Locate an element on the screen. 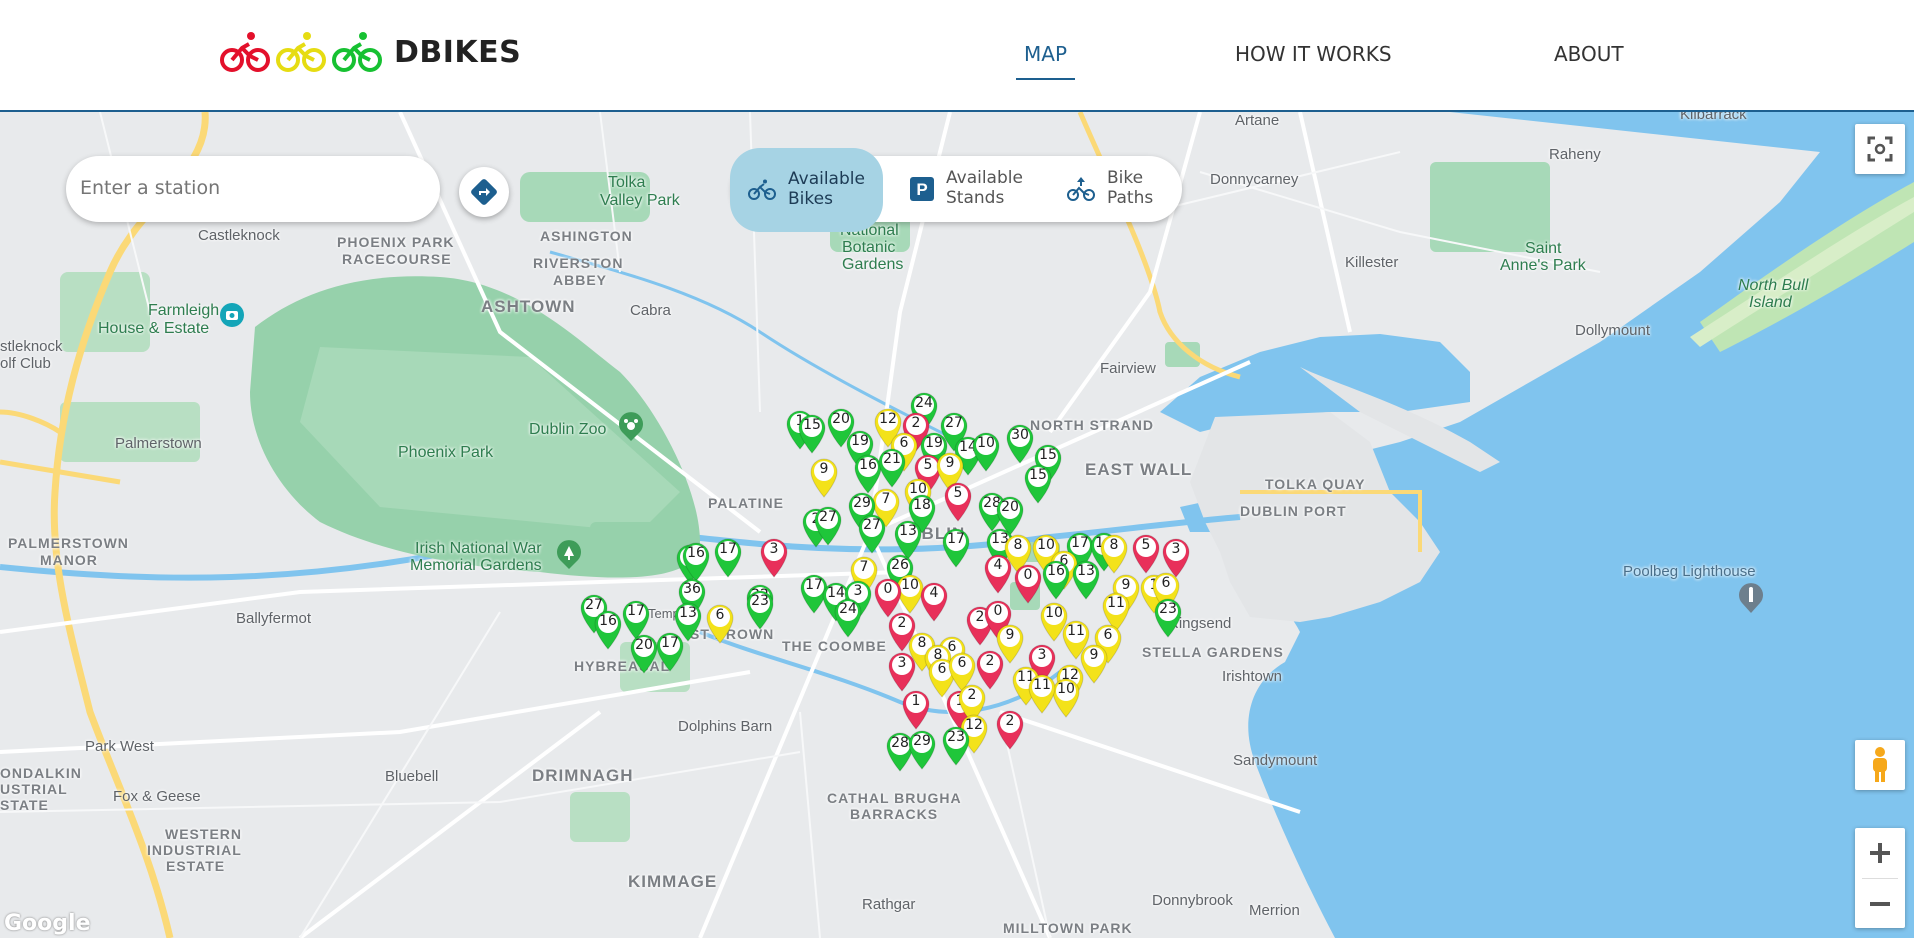  map-label: ESTATE is located at coordinates (196, 866).